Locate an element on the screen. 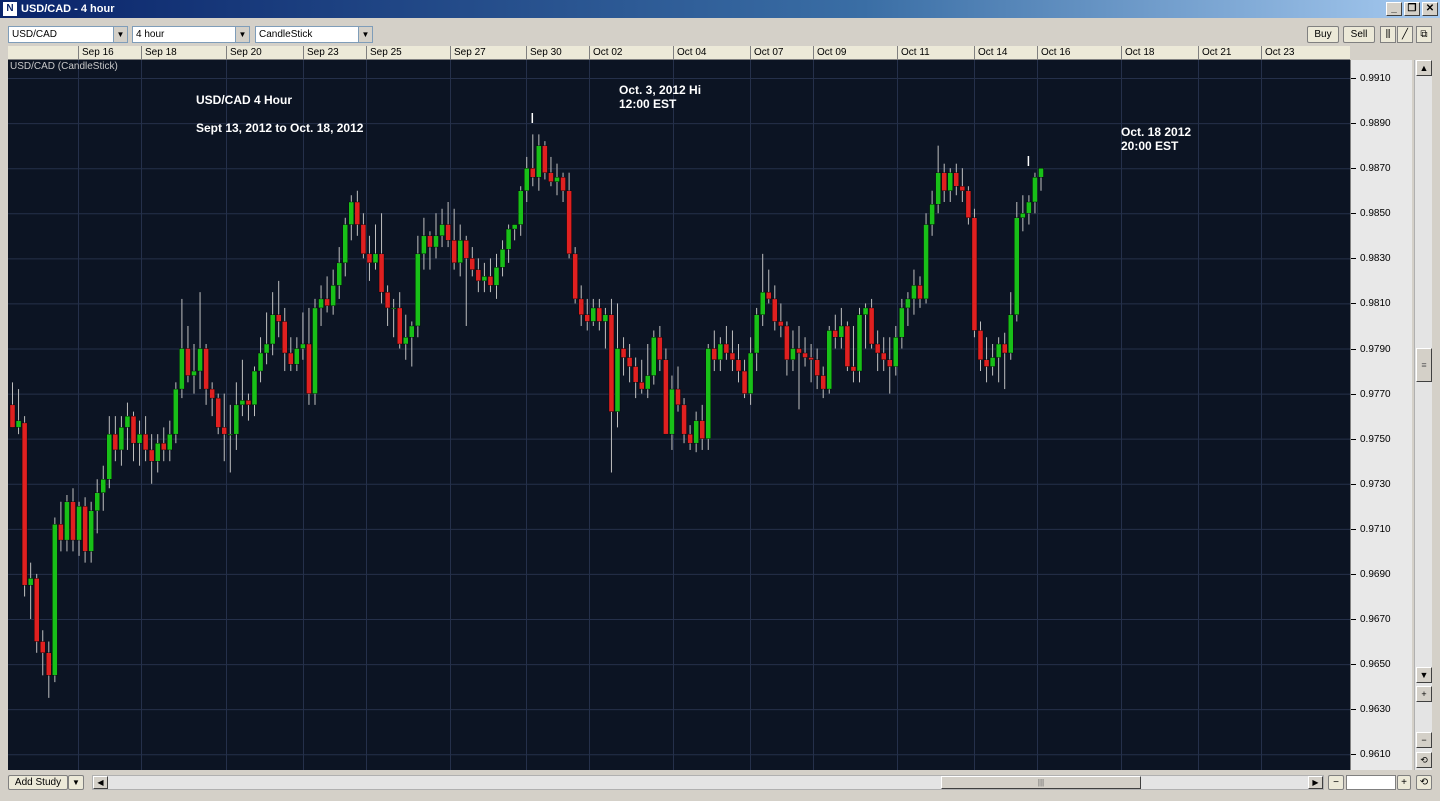 The width and height of the screenshot is (1440, 801). scroll-right-icon: ▶ is located at coordinates (1315, 782).